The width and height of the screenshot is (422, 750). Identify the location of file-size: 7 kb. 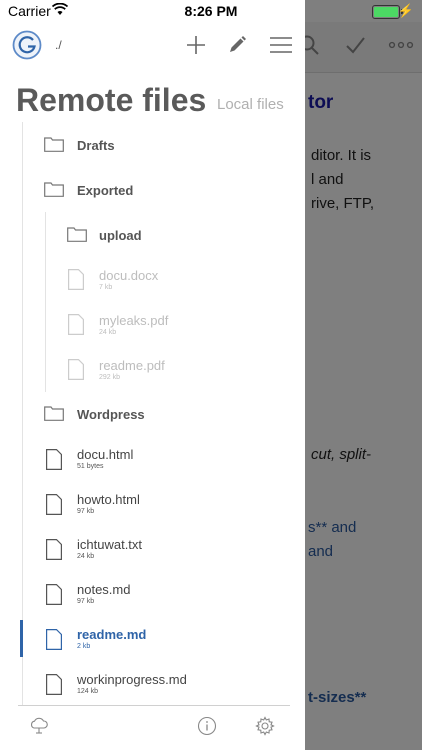
(106, 287).